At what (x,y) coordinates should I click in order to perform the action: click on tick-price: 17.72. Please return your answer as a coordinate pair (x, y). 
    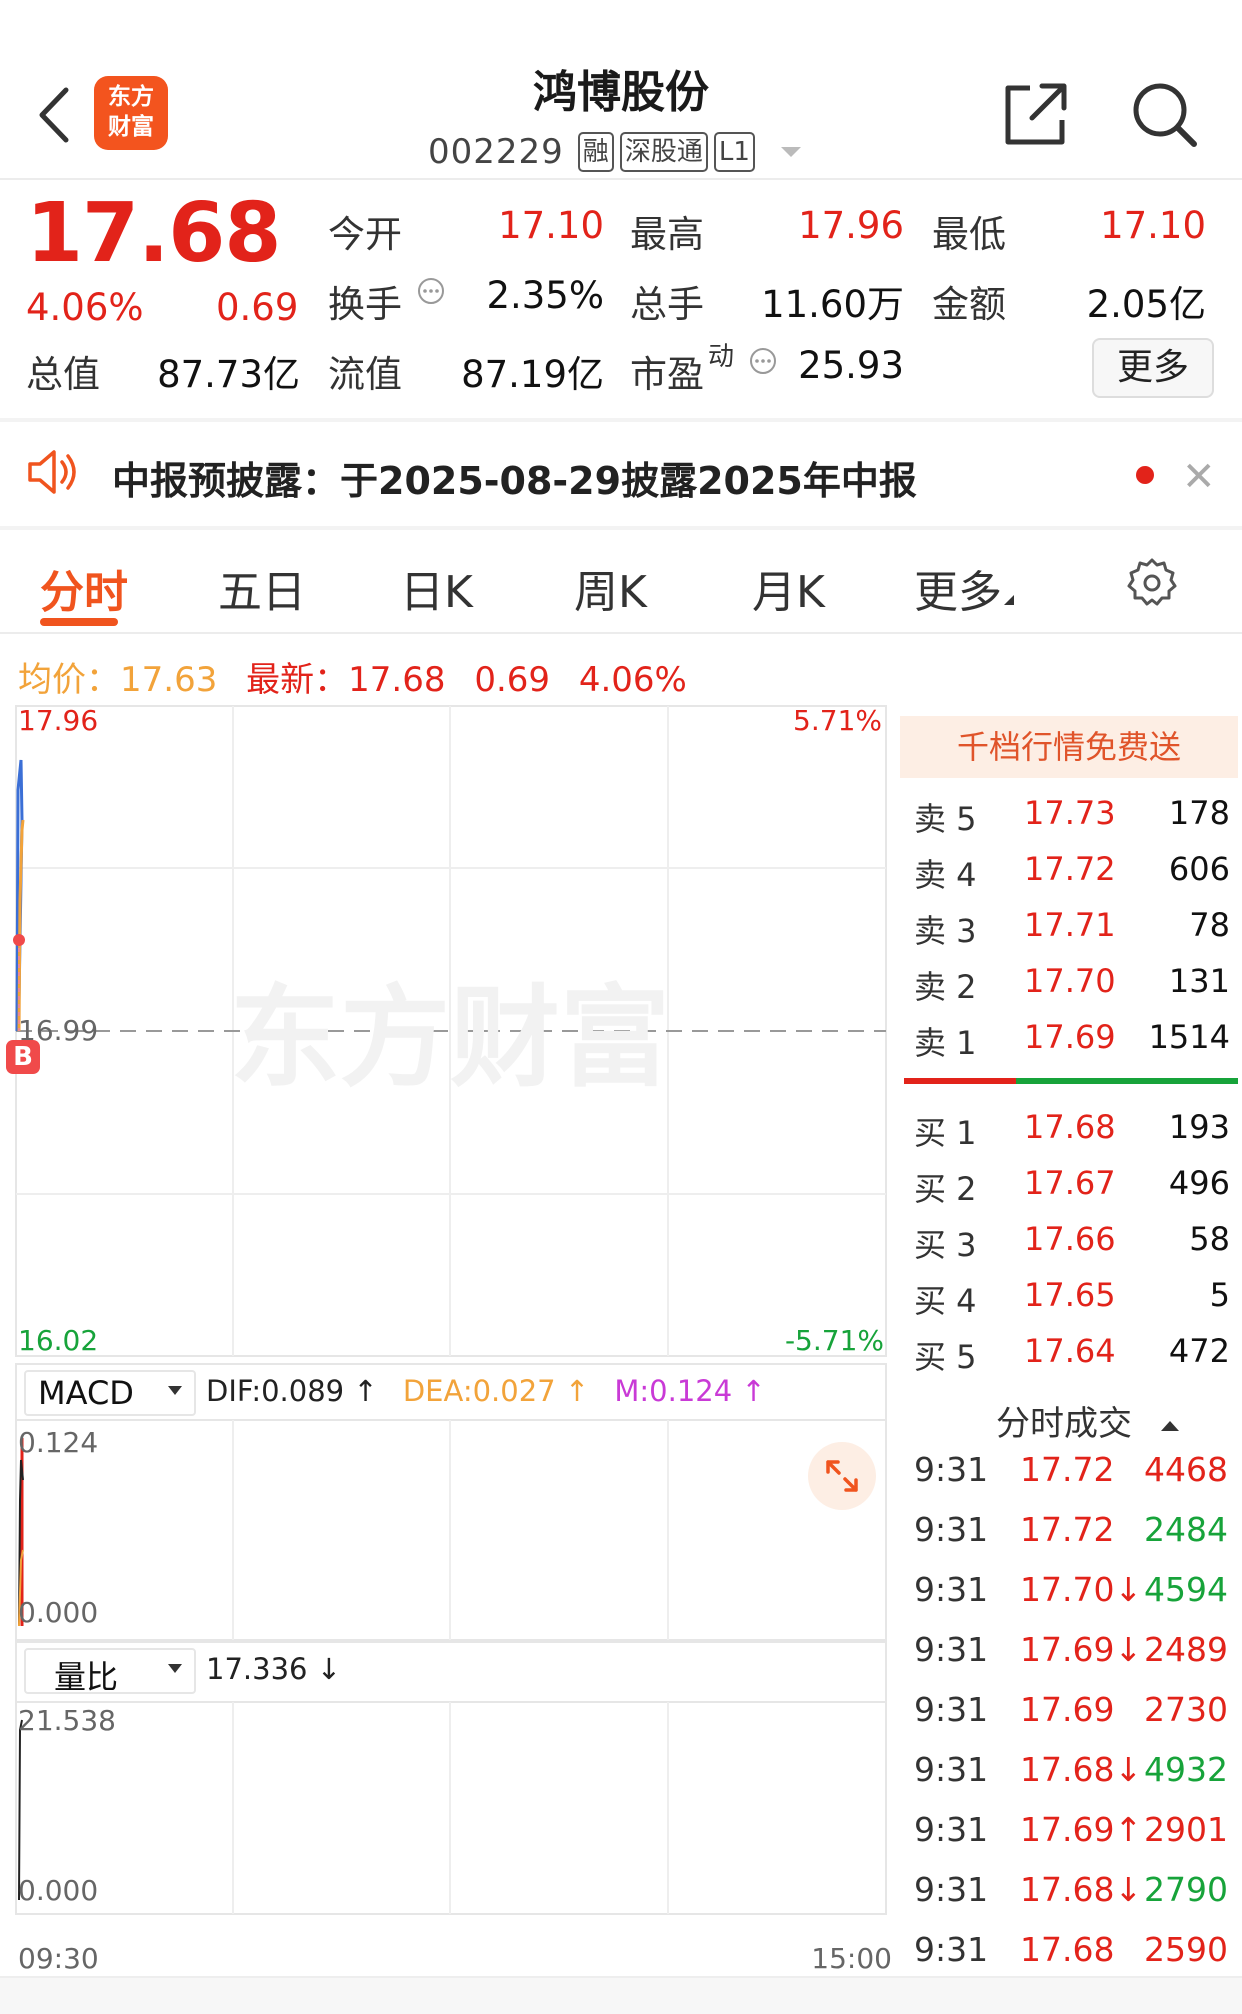
    Looking at the image, I should click on (1067, 1469).